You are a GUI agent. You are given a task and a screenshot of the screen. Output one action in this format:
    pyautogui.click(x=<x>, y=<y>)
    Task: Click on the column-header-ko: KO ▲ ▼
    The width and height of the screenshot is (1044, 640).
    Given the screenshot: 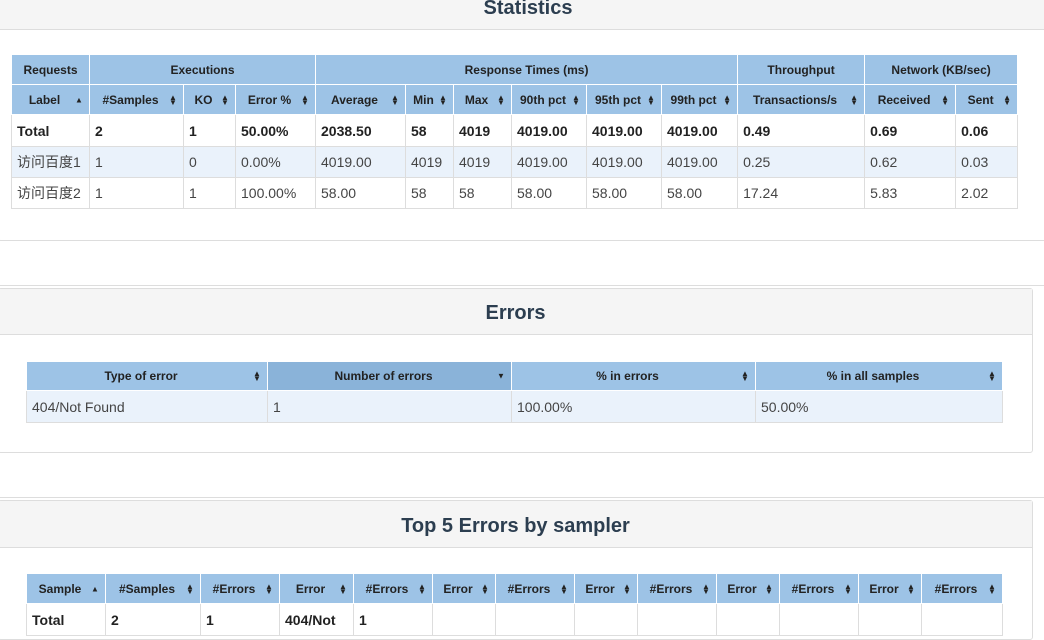 What is the action you would take?
    pyautogui.click(x=209, y=99)
    